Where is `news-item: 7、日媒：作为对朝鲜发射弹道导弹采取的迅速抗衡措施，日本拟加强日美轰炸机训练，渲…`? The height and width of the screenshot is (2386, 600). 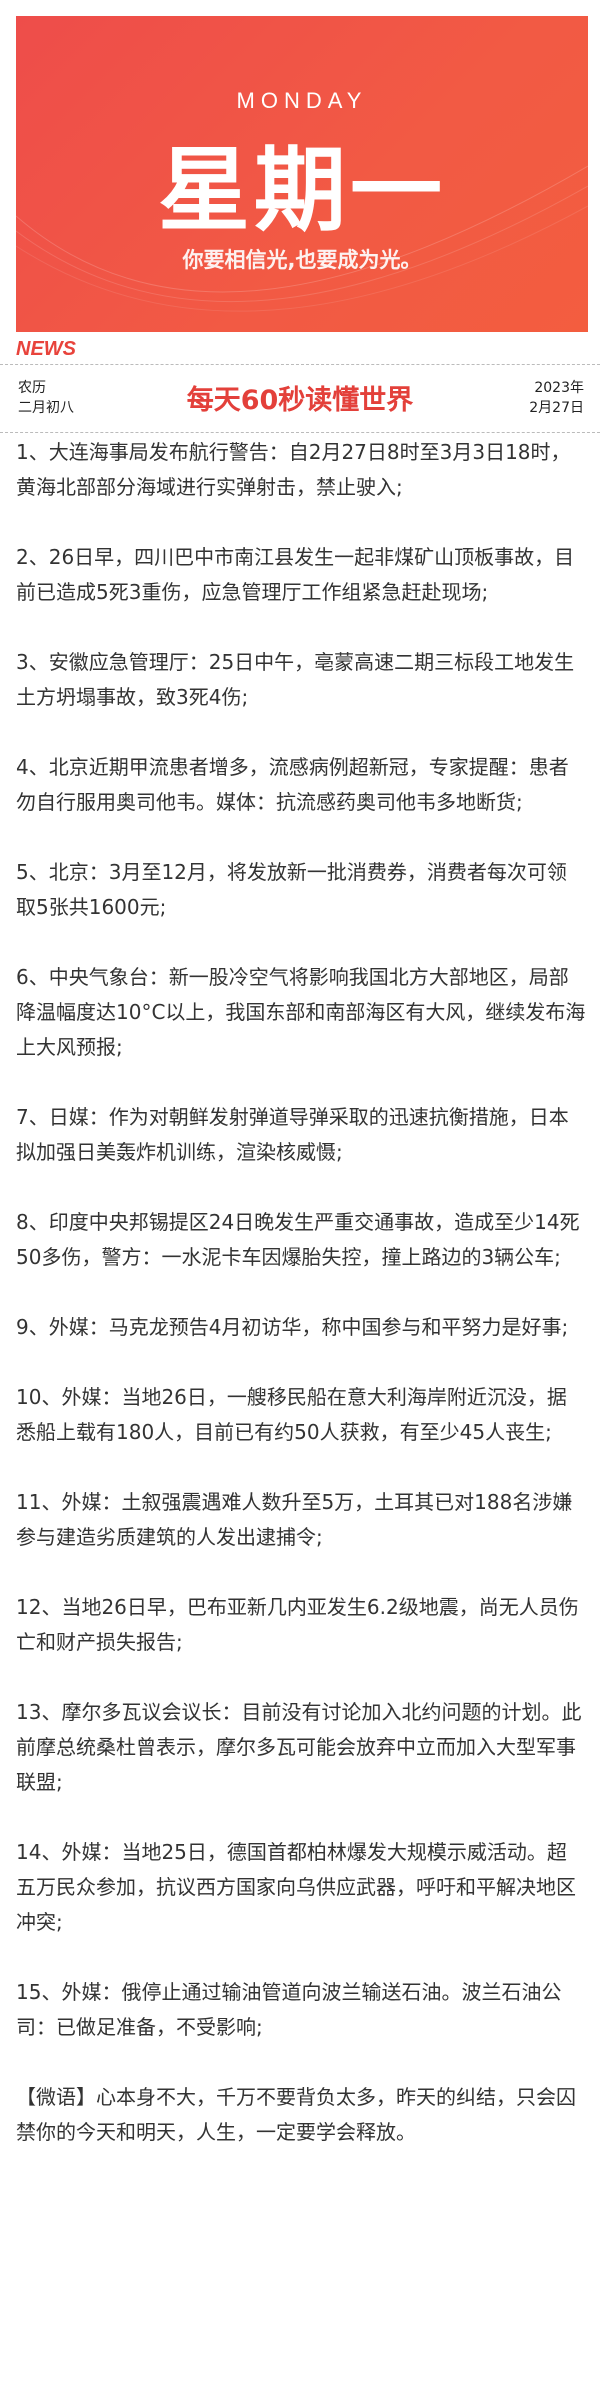
news-item: 7、日媒：作为对朝鲜发射弹道导弹采取的迅速抗衡措施，日本拟加强日美轰炸机训练，渲… is located at coordinates (292, 1134).